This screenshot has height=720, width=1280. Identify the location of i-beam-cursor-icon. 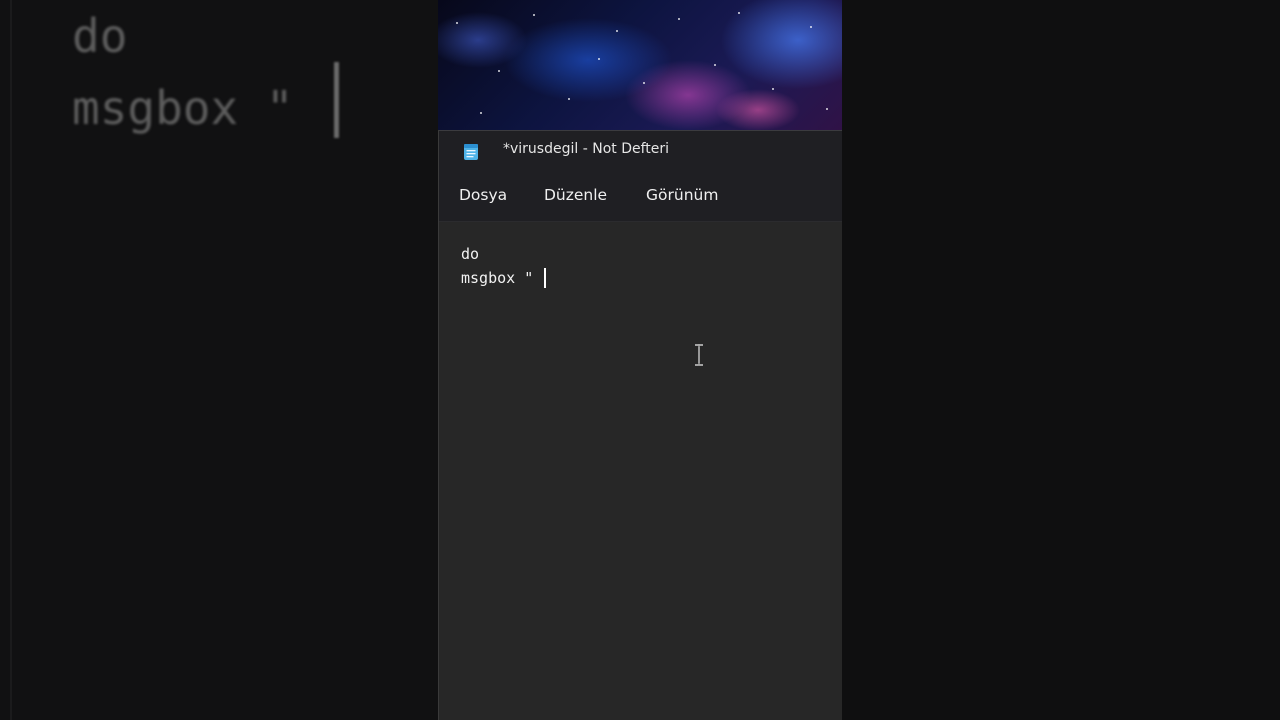
(699, 355).